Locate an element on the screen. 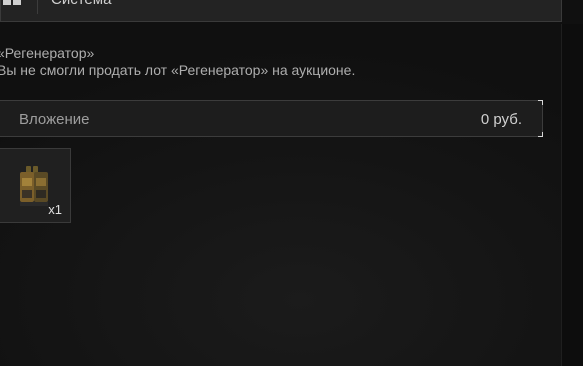 The width and height of the screenshot is (583, 366). item-slot: x1 is located at coordinates (35, 185).